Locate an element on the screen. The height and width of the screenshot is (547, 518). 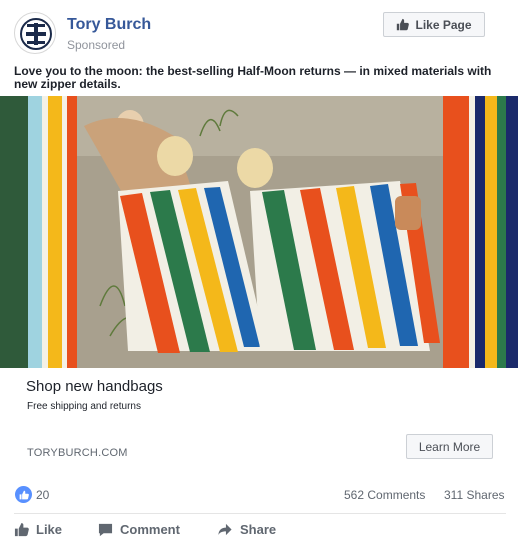
post-header: Tory Burch Sponsored Like Page is located at coordinates (259, 32).